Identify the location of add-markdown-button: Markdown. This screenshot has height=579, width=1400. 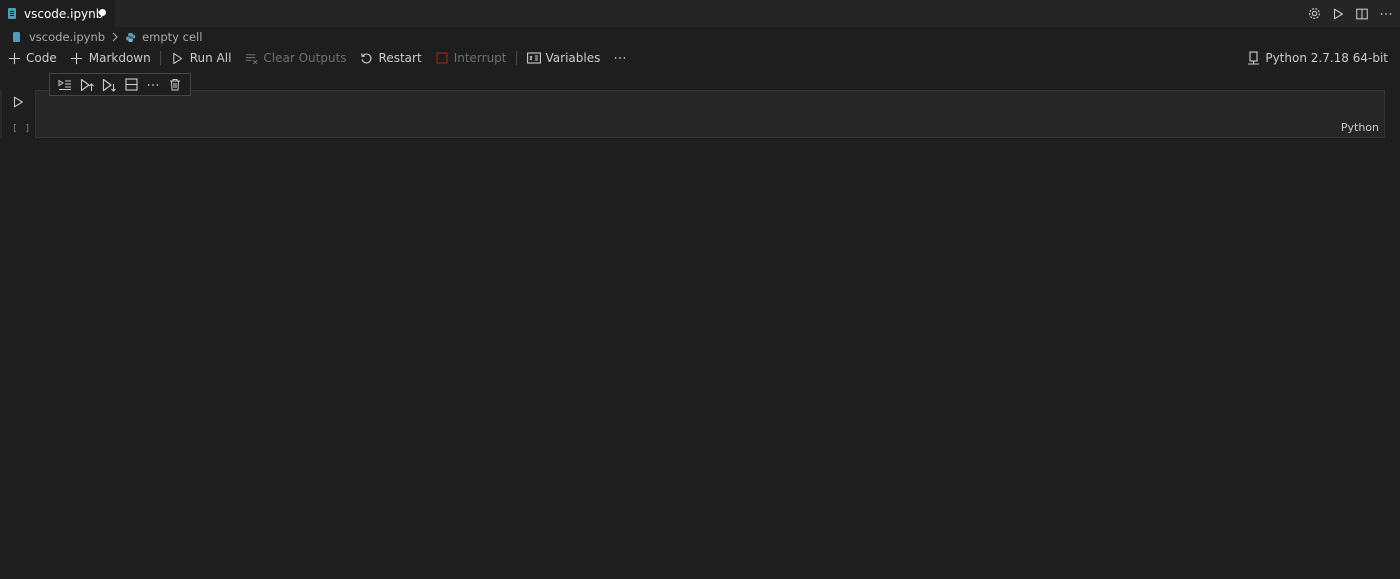
(110, 58).